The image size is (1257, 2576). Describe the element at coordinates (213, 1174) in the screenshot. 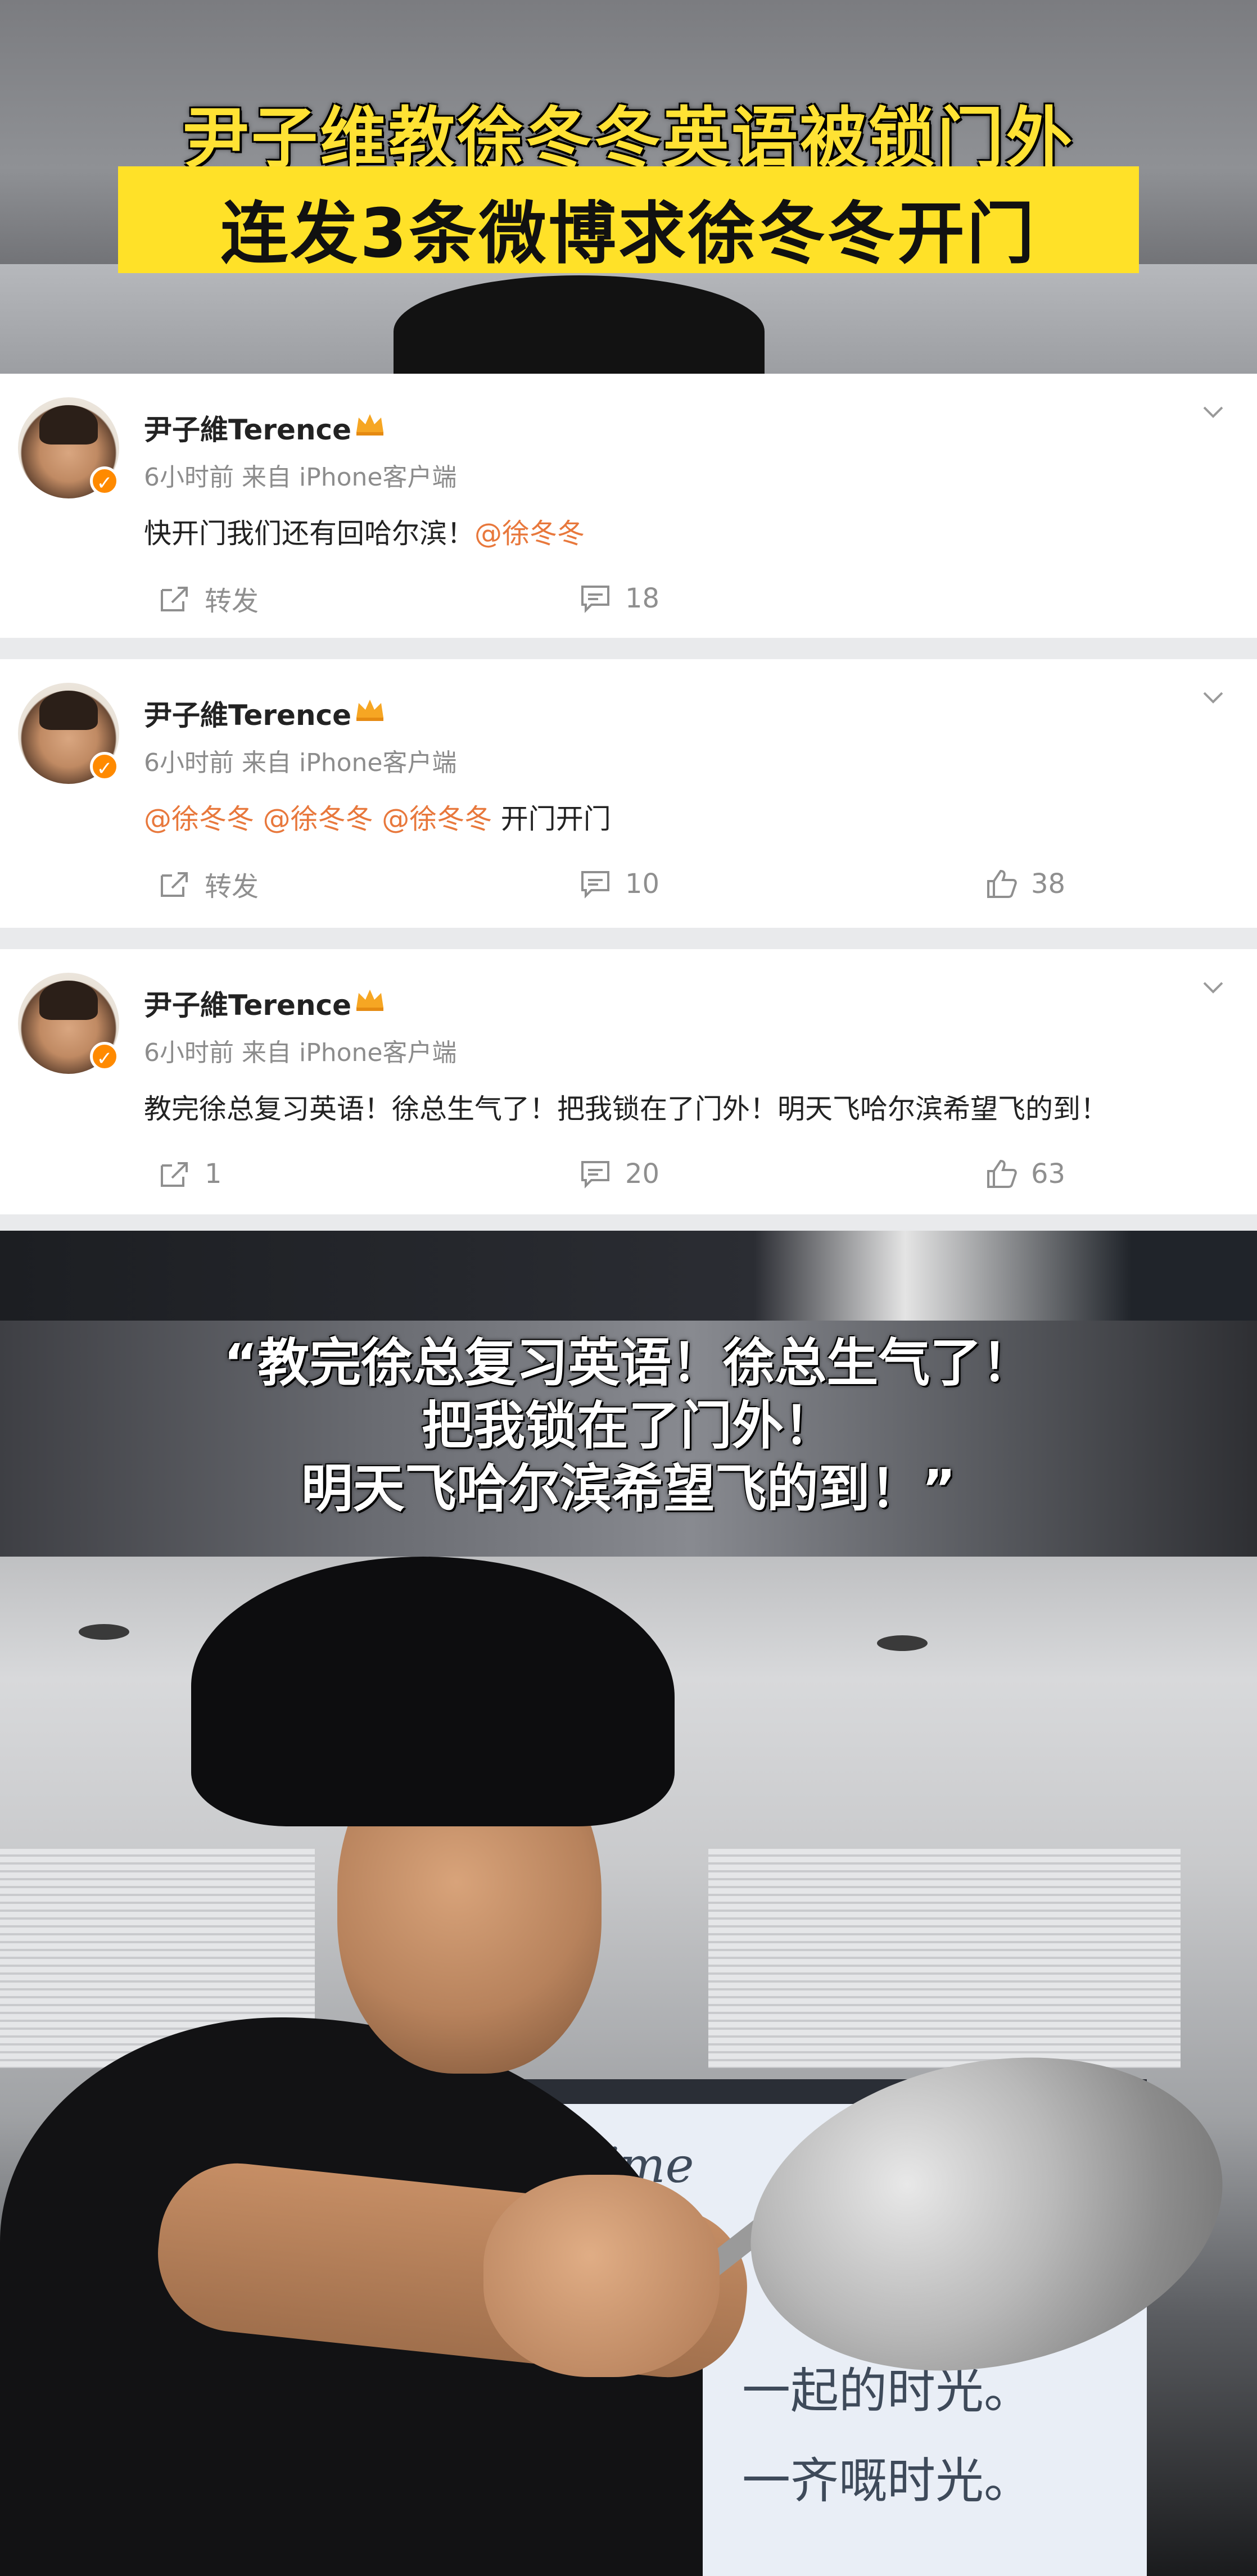

I see `share-count: 1` at that location.